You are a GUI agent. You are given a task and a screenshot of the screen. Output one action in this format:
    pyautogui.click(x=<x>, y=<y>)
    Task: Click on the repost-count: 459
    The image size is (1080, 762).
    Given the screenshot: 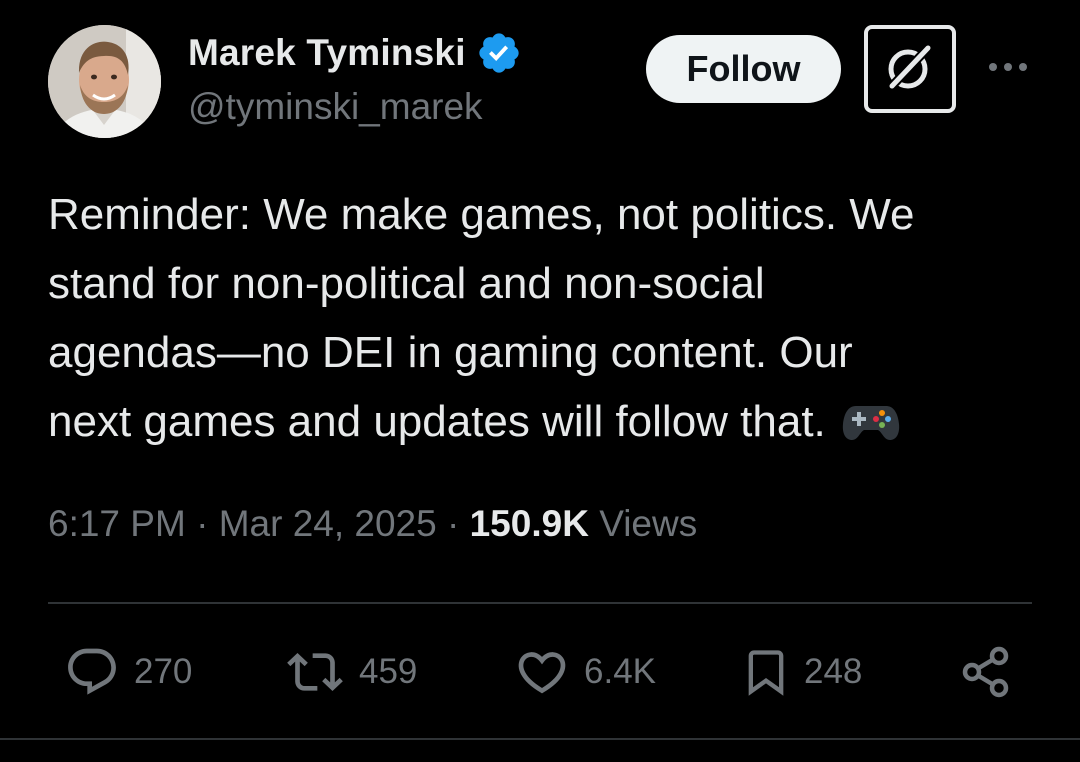 What is the action you would take?
    pyautogui.click(x=388, y=671)
    